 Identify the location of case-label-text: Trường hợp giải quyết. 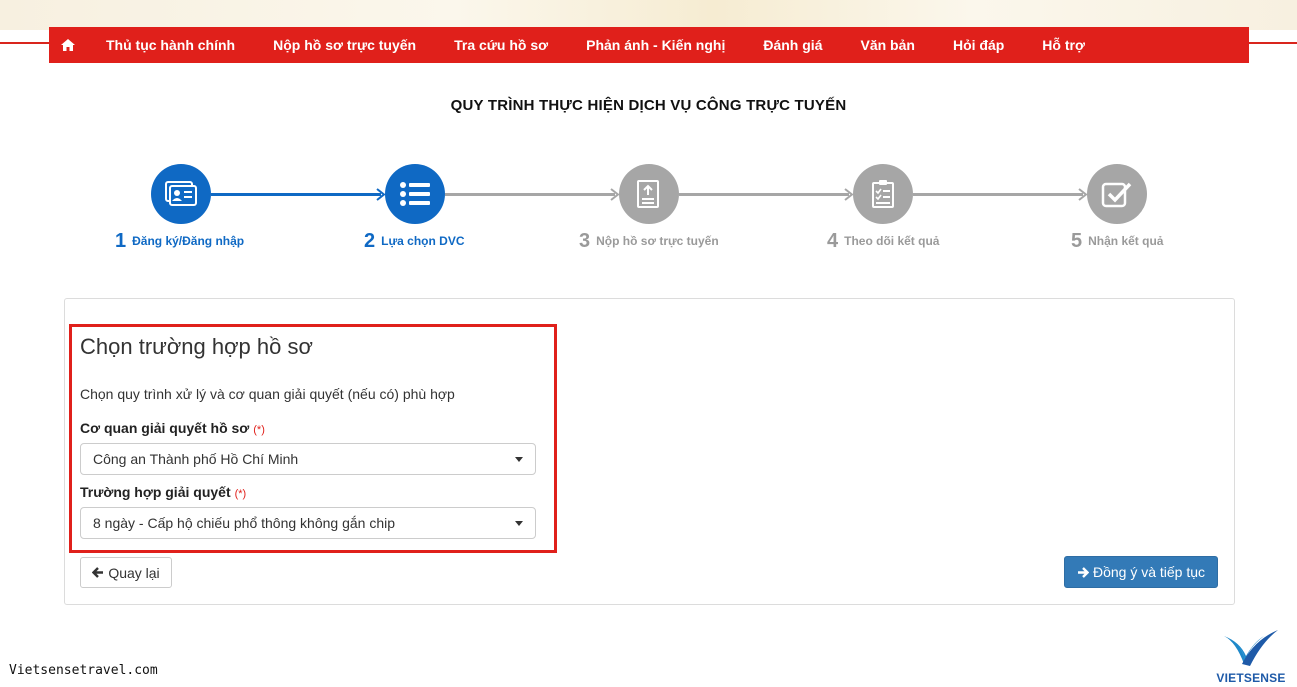
(155, 492).